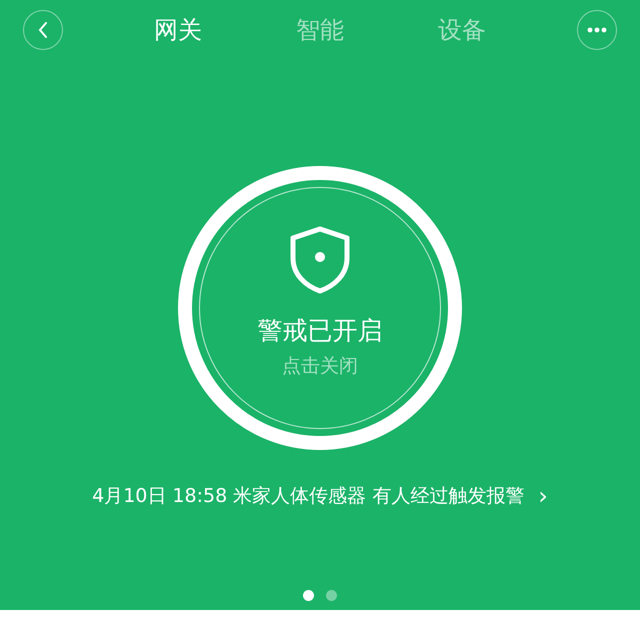 The image size is (640, 639). I want to click on tab: 网关, so click(178, 30).